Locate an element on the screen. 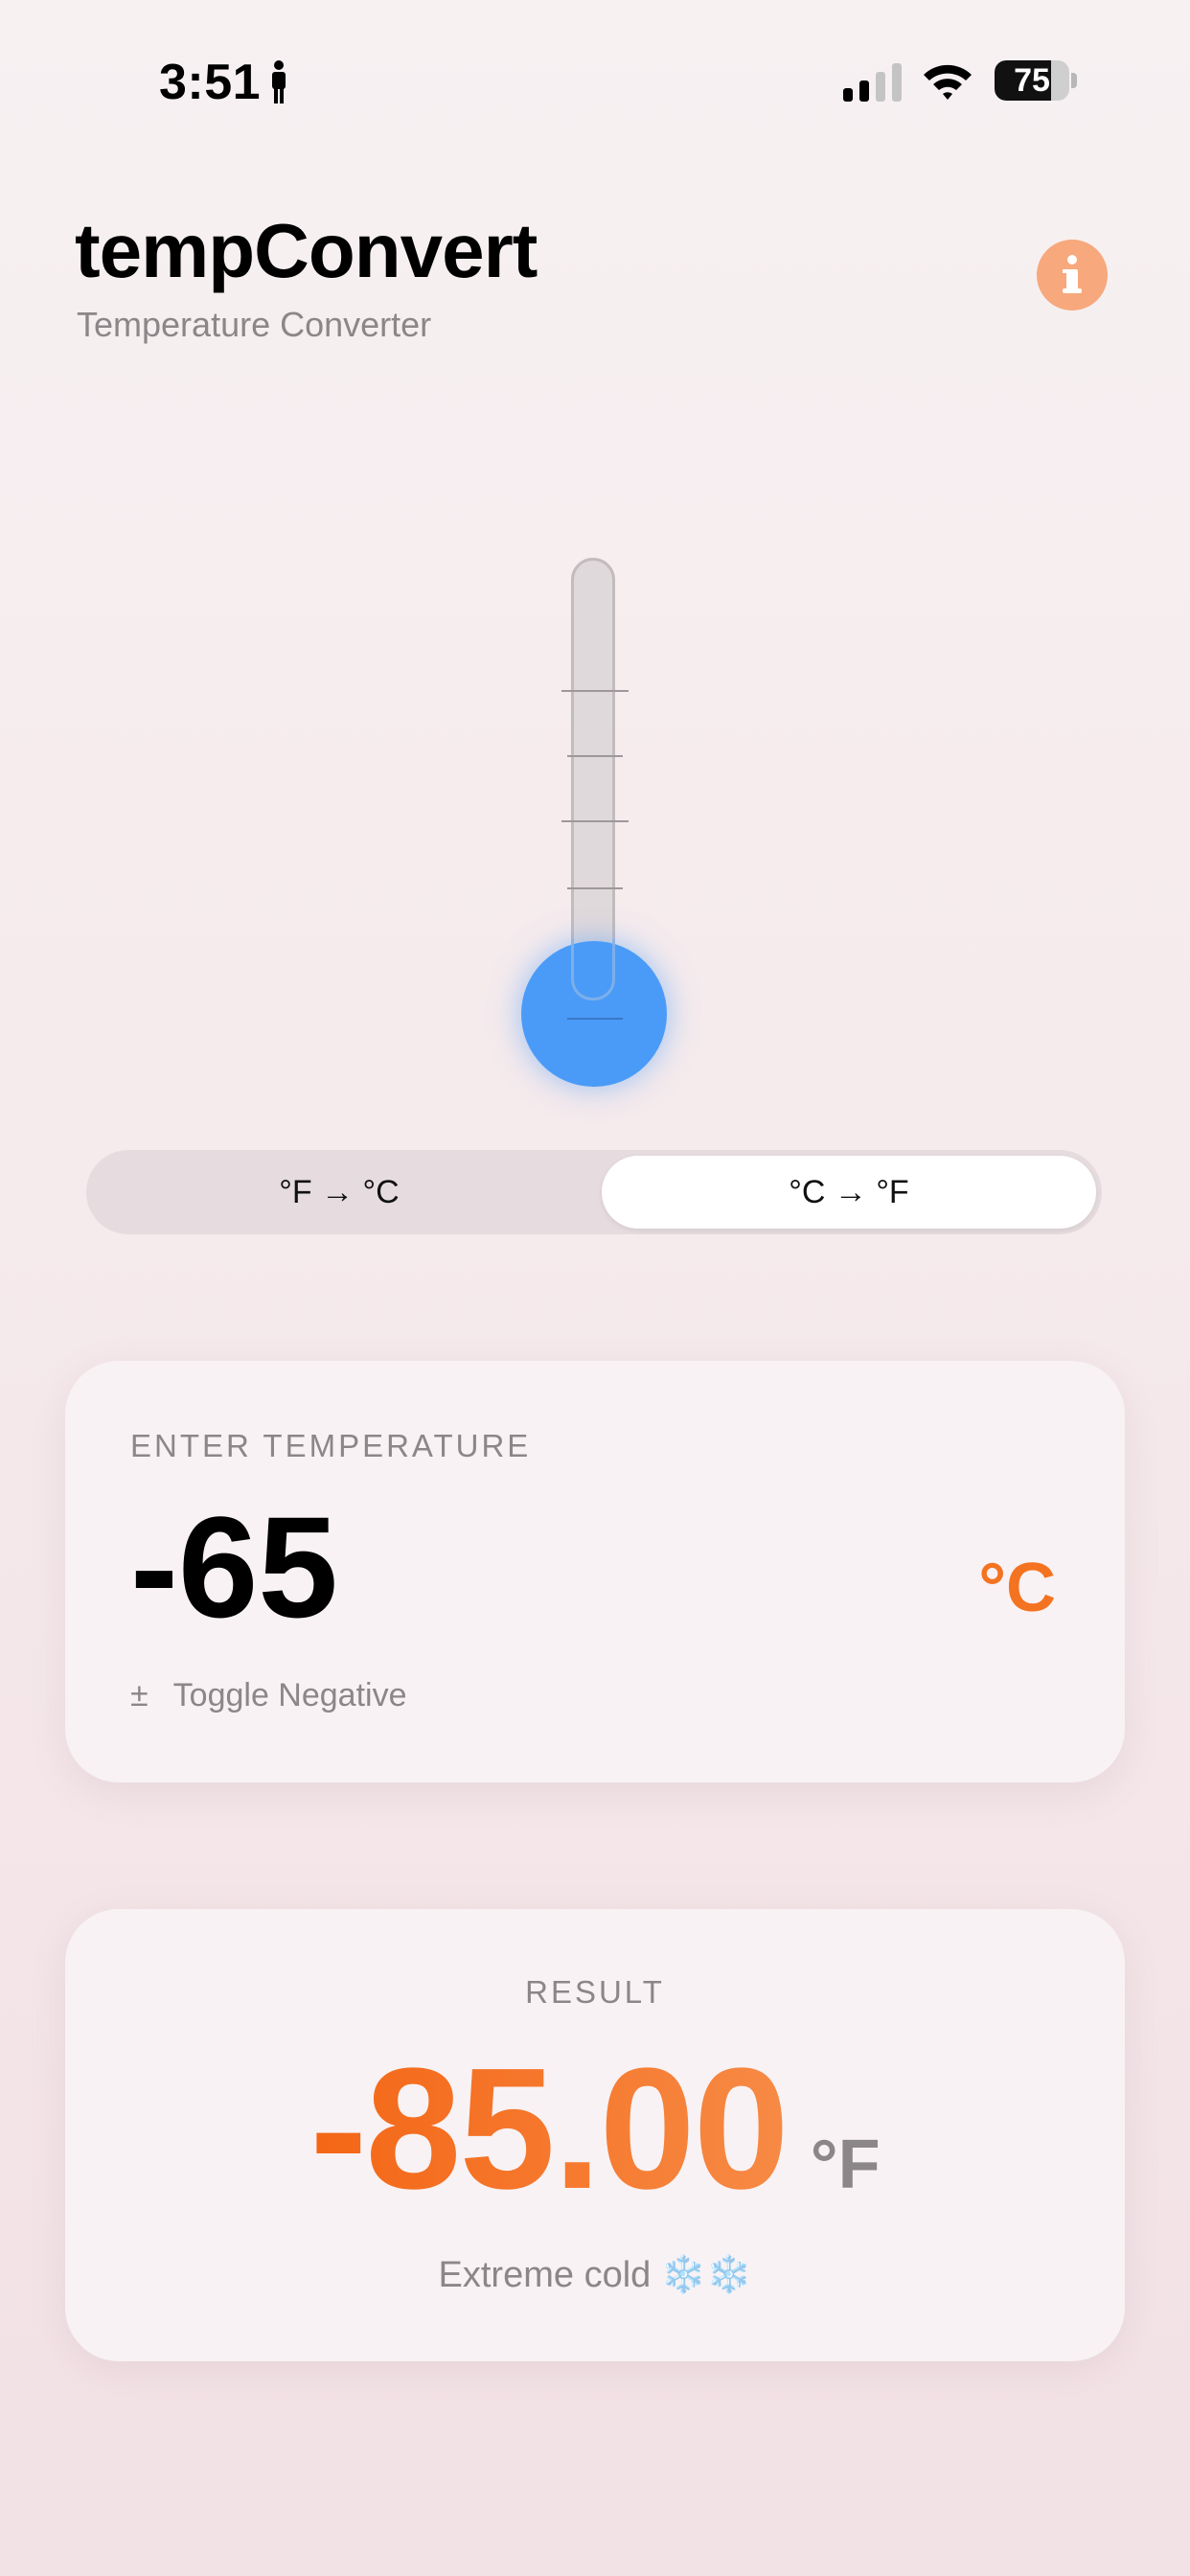 The height and width of the screenshot is (2576, 1190). input-unit: °C is located at coordinates (1017, 1588).